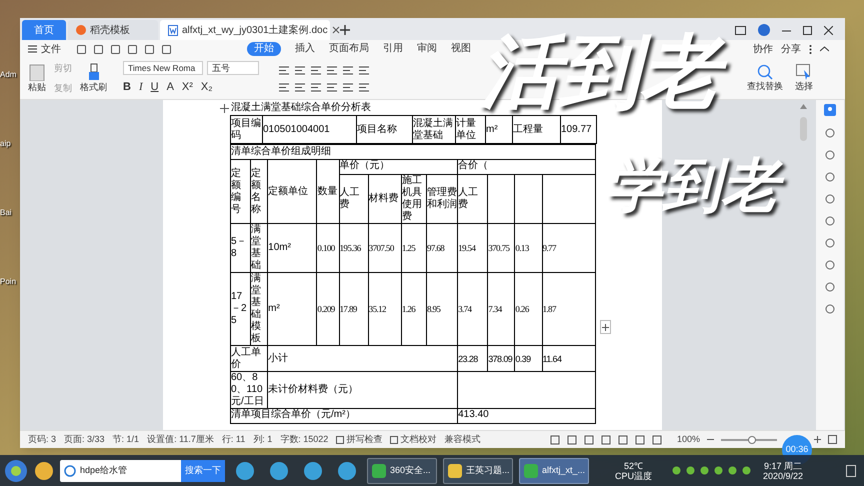 The width and height of the screenshot is (864, 486). What do you see at coordinates (363, 390) in the screenshot?
I see `table-cell: 未计价材料费（元）` at bounding box center [363, 390].